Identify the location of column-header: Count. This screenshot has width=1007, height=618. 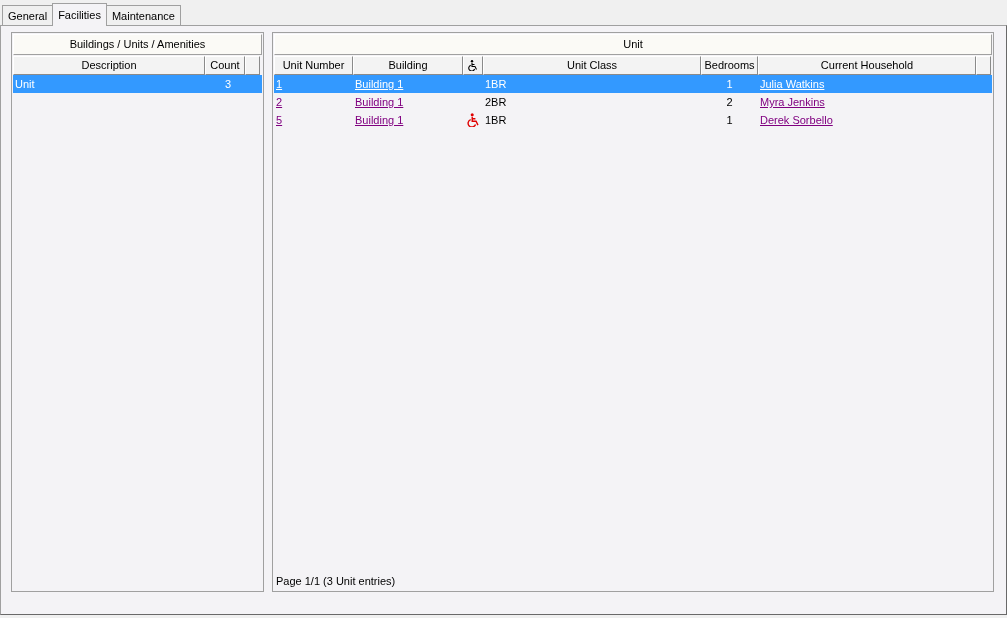
(225, 65).